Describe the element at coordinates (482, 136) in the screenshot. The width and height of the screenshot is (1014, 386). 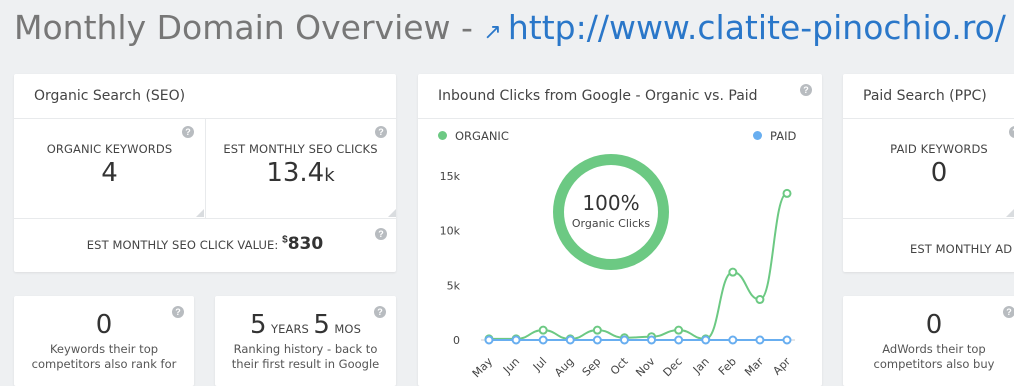
I see `legend-organic-label: ORGANIC` at that location.